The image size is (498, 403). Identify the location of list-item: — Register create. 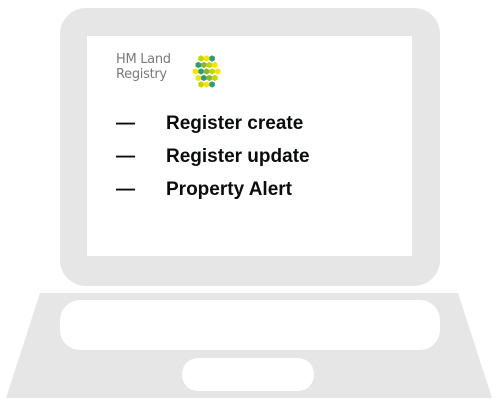
(213, 123).